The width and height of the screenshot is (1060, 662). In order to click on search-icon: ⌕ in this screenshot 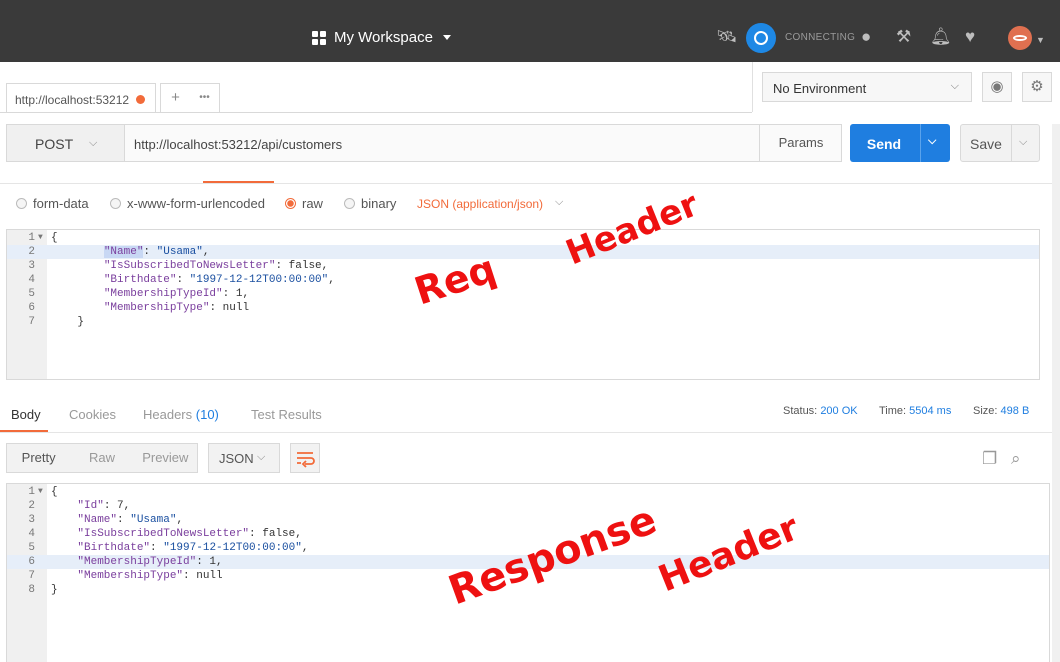, I will do `click(1016, 459)`.